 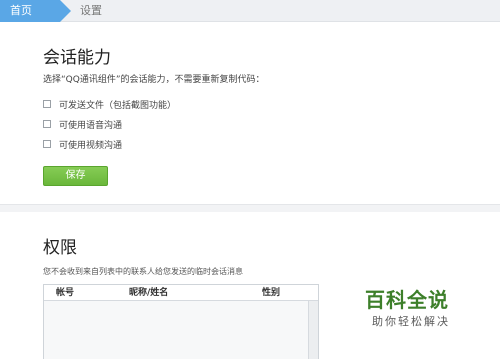 I want to click on send-file-checkbox, so click(x=47, y=104).